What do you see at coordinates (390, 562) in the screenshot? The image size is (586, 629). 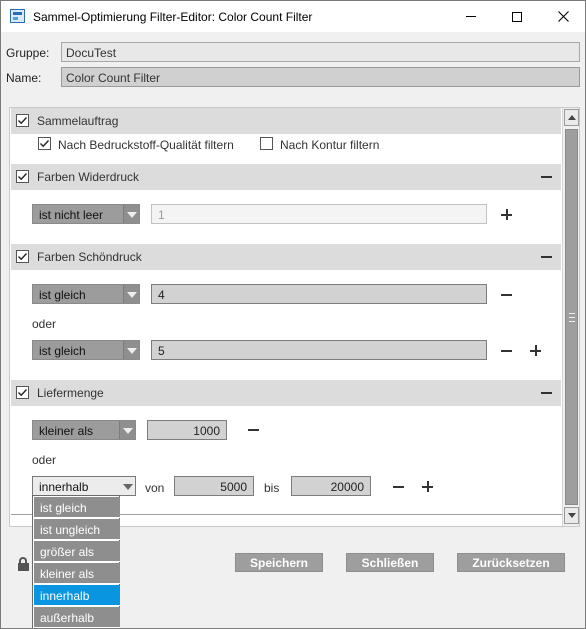 I see `close-button: Schließen` at bounding box center [390, 562].